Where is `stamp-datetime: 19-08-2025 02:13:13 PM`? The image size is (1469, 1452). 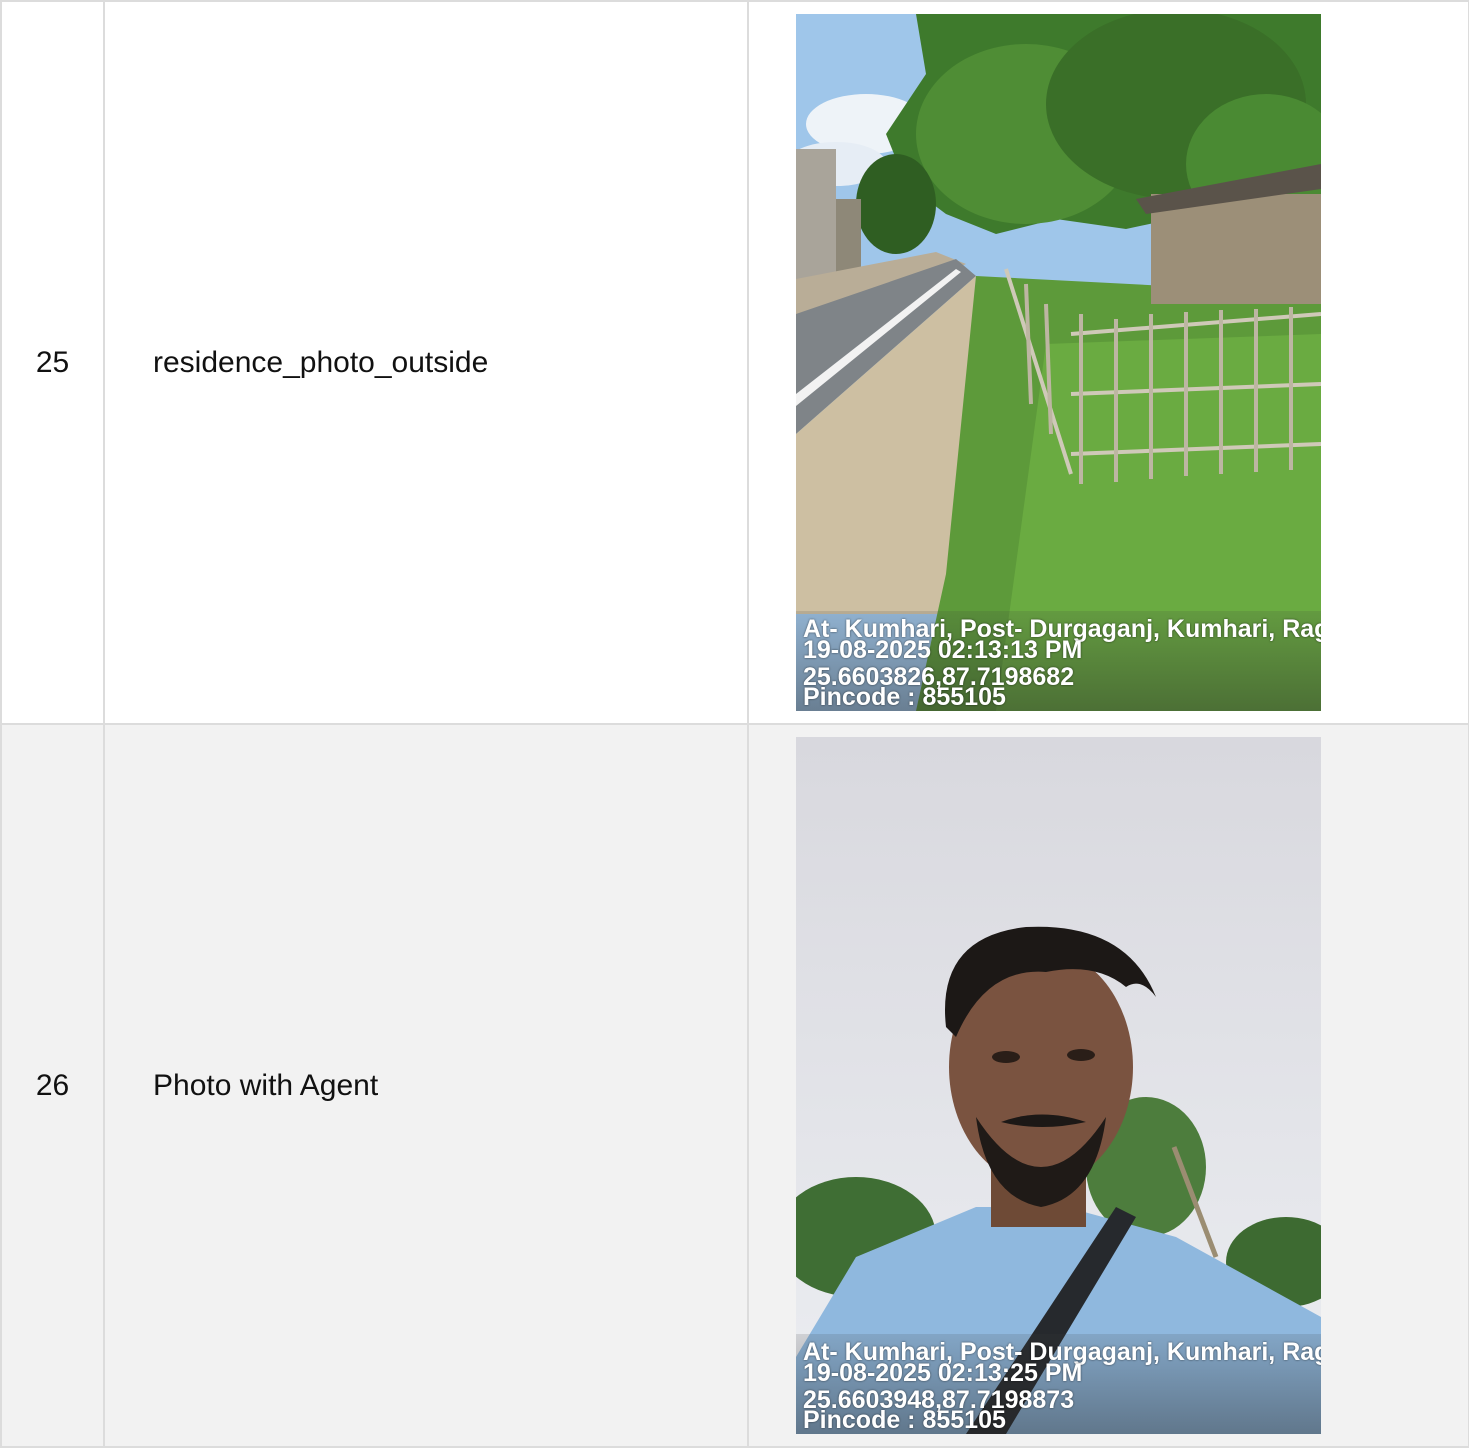 stamp-datetime: 19-08-2025 02:13:13 PM is located at coordinates (943, 650).